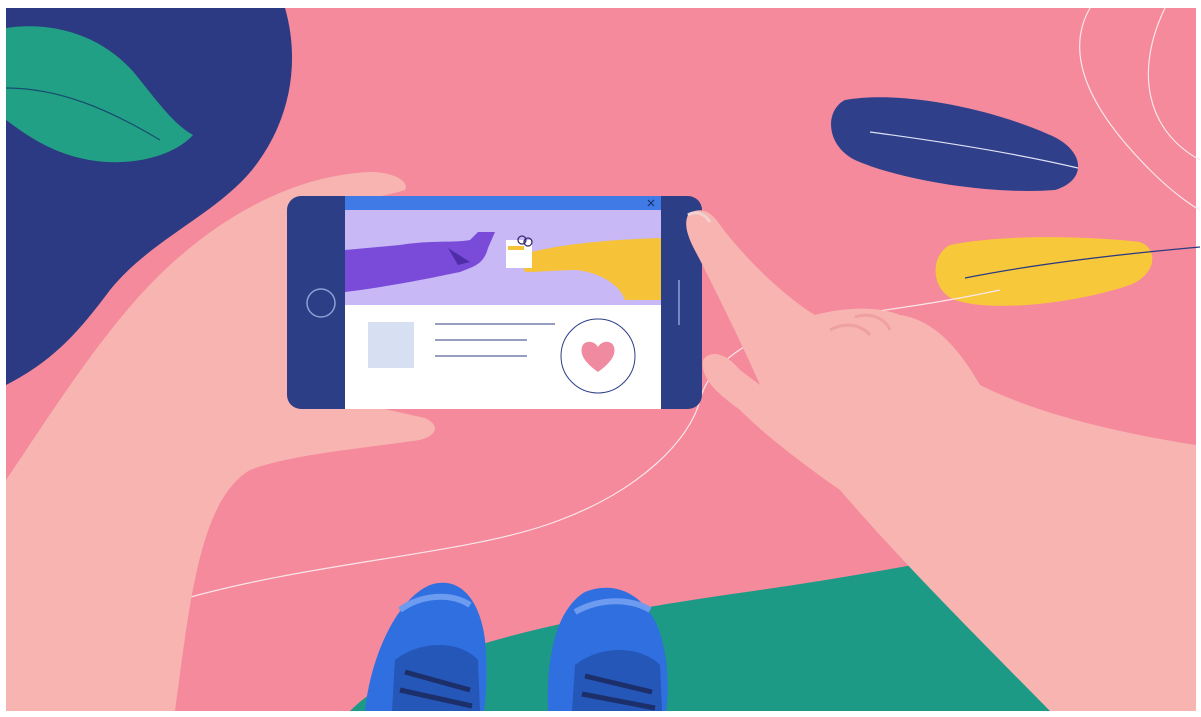 This screenshot has height=717, width=1201. Describe the element at coordinates (503, 302) in the screenshot. I see `phone-screen` at that location.